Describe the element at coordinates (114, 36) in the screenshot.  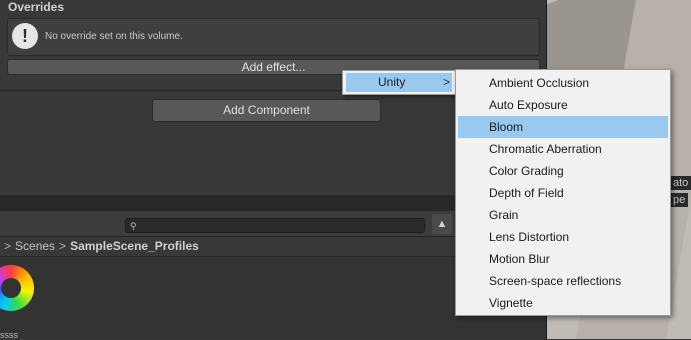
I see `help-text: No override set on this volume.` at that location.